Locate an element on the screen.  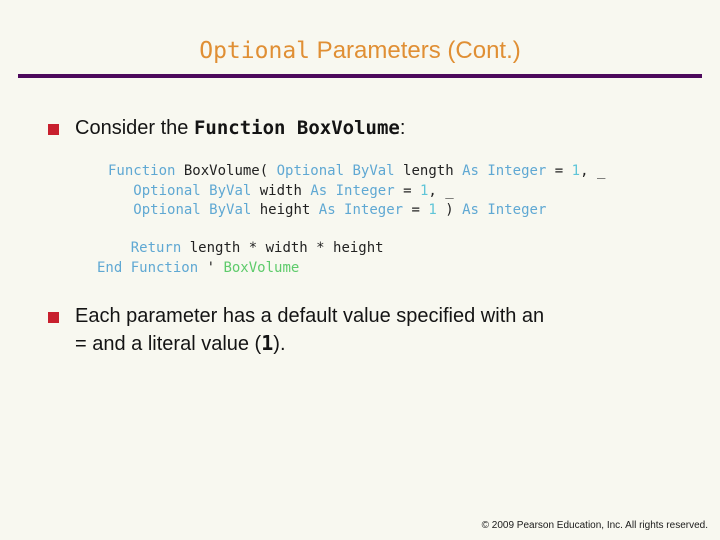
code-num-3: 1 is located at coordinates (432, 210).